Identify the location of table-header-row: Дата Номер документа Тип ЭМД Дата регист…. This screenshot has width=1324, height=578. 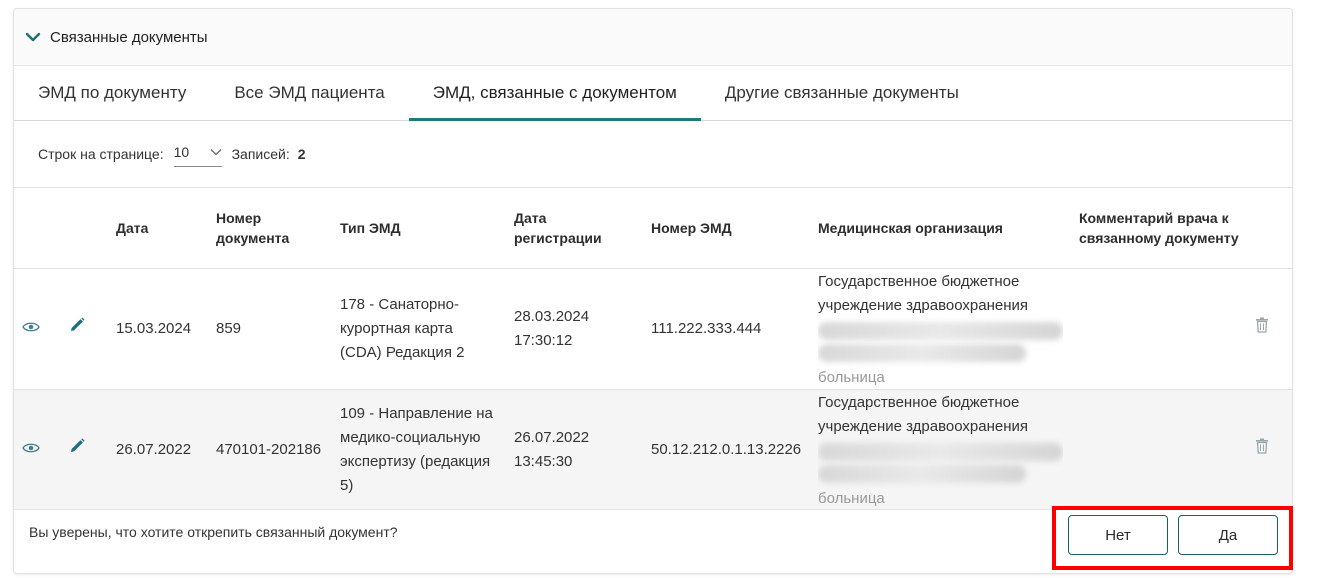
(653, 228).